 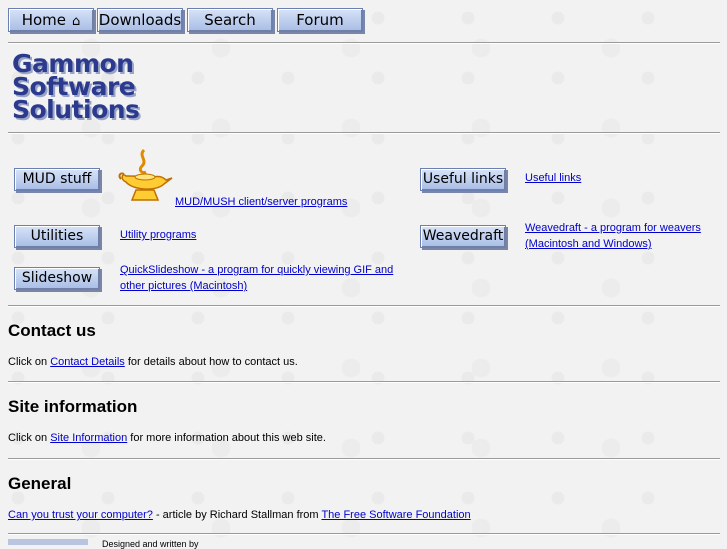 I want to click on genie-lamp-icon, so click(x=146, y=176).